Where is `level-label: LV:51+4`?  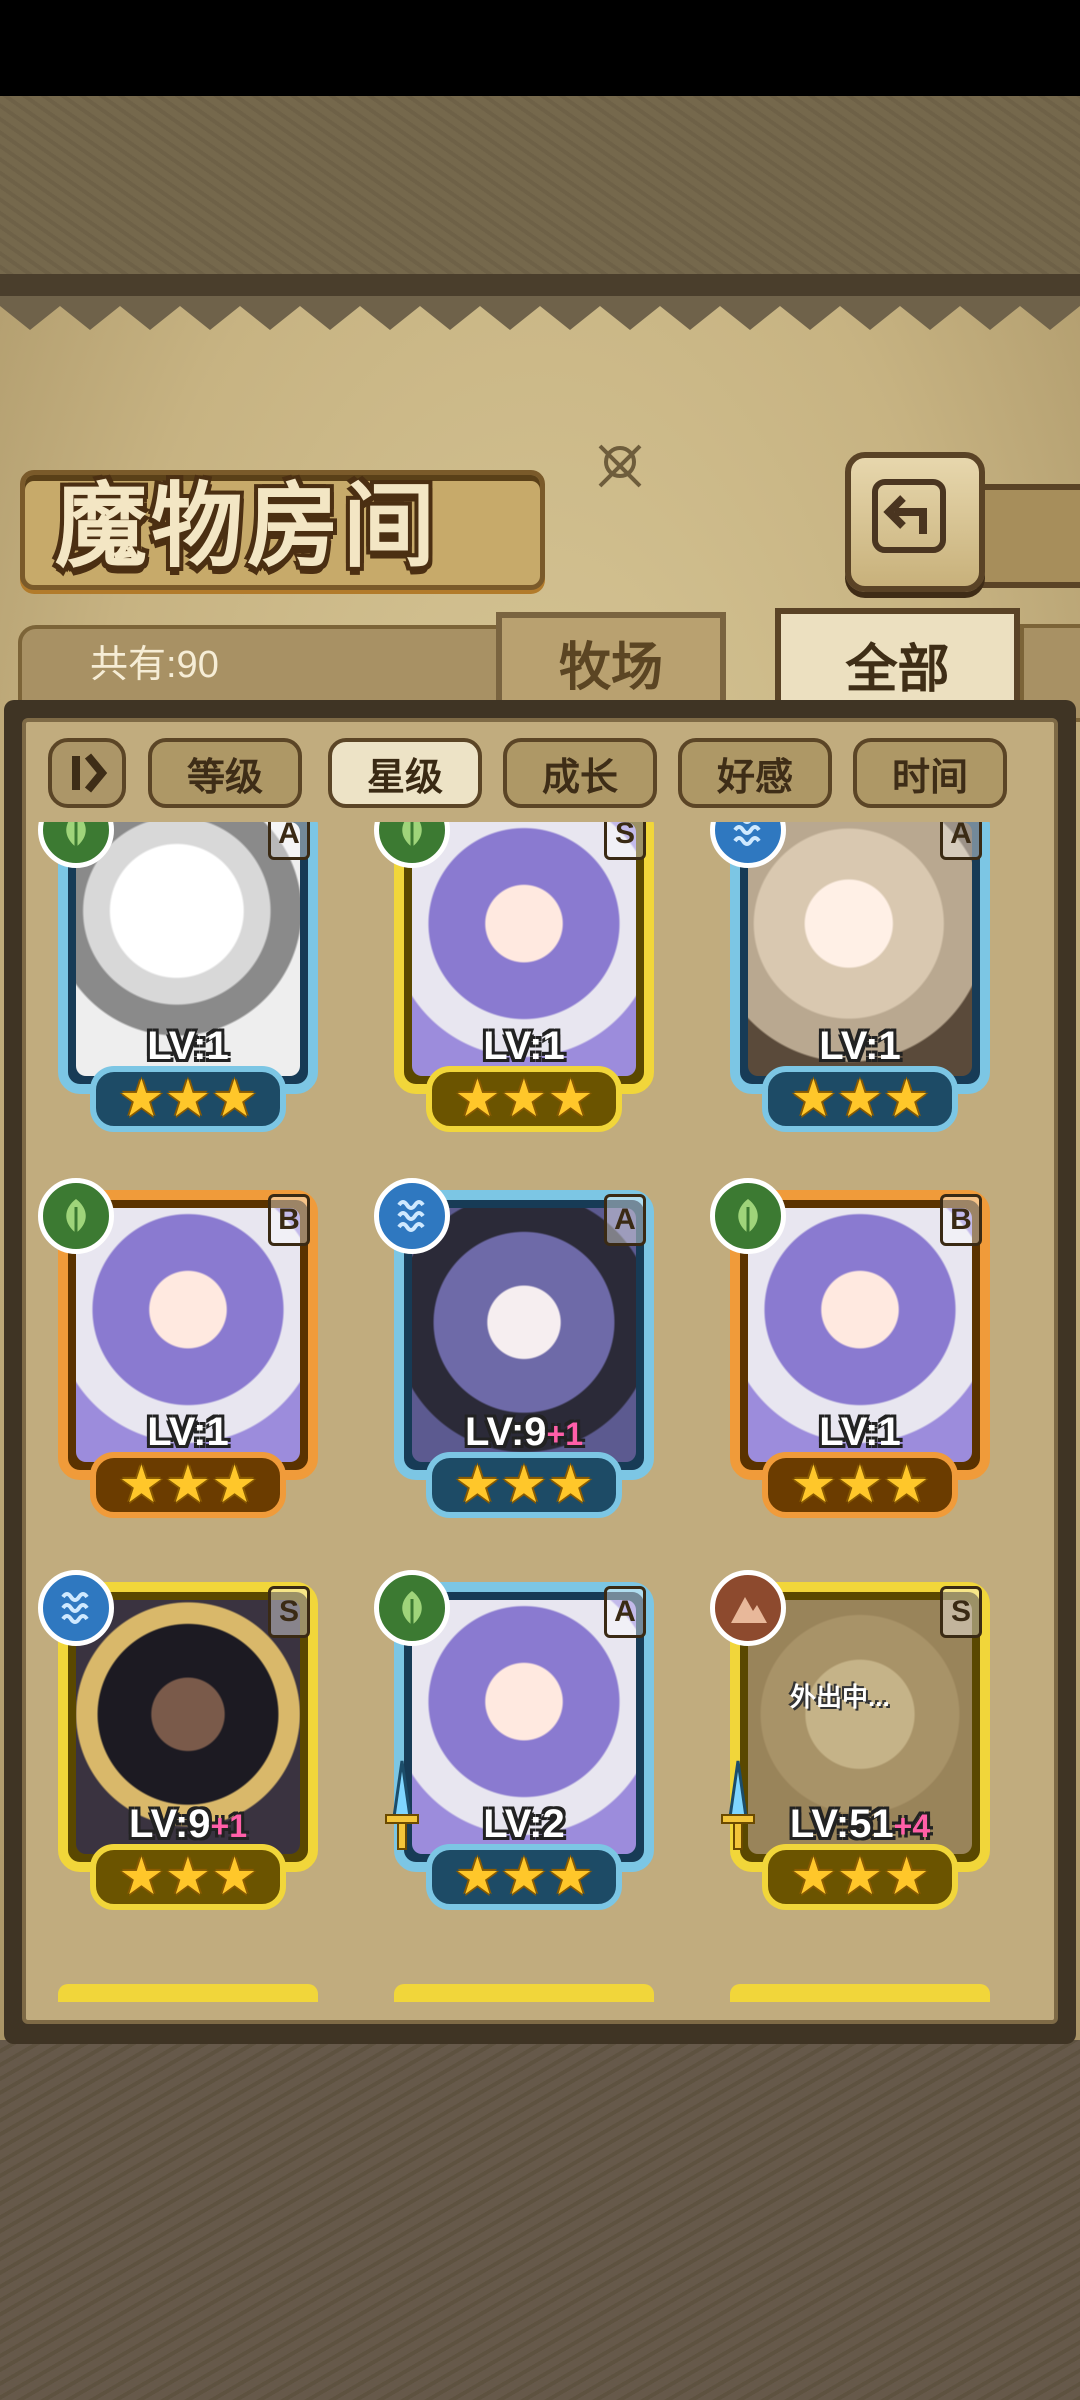 level-label: LV:51+4 is located at coordinates (860, 1824).